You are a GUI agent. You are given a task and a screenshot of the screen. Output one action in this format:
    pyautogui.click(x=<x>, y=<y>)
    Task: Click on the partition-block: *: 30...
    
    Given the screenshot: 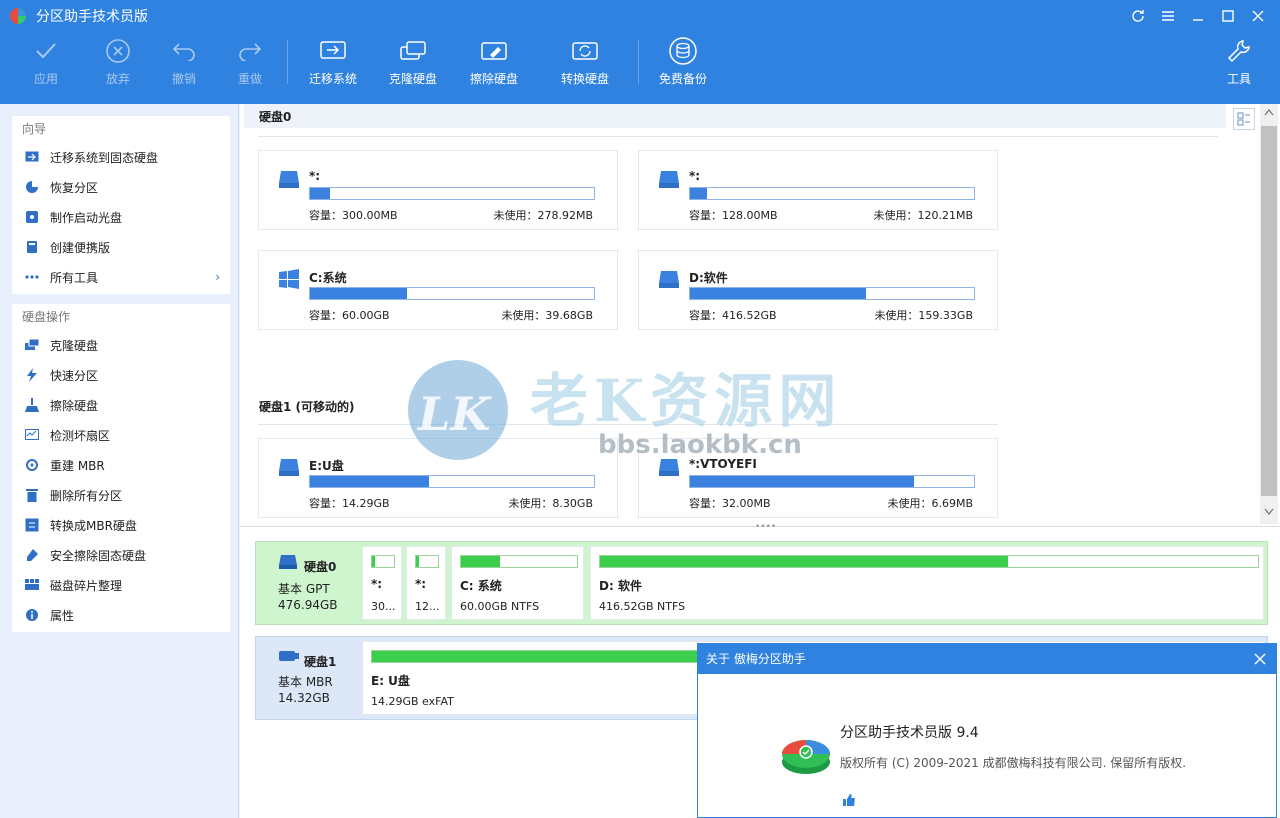 What is the action you would take?
    pyautogui.click(x=382, y=583)
    